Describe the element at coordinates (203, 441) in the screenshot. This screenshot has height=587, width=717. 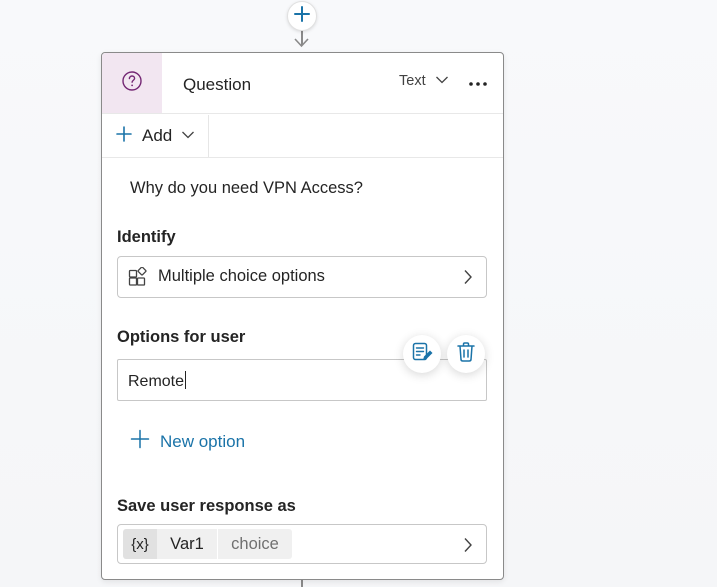
I see `new-option-label: New option` at that location.